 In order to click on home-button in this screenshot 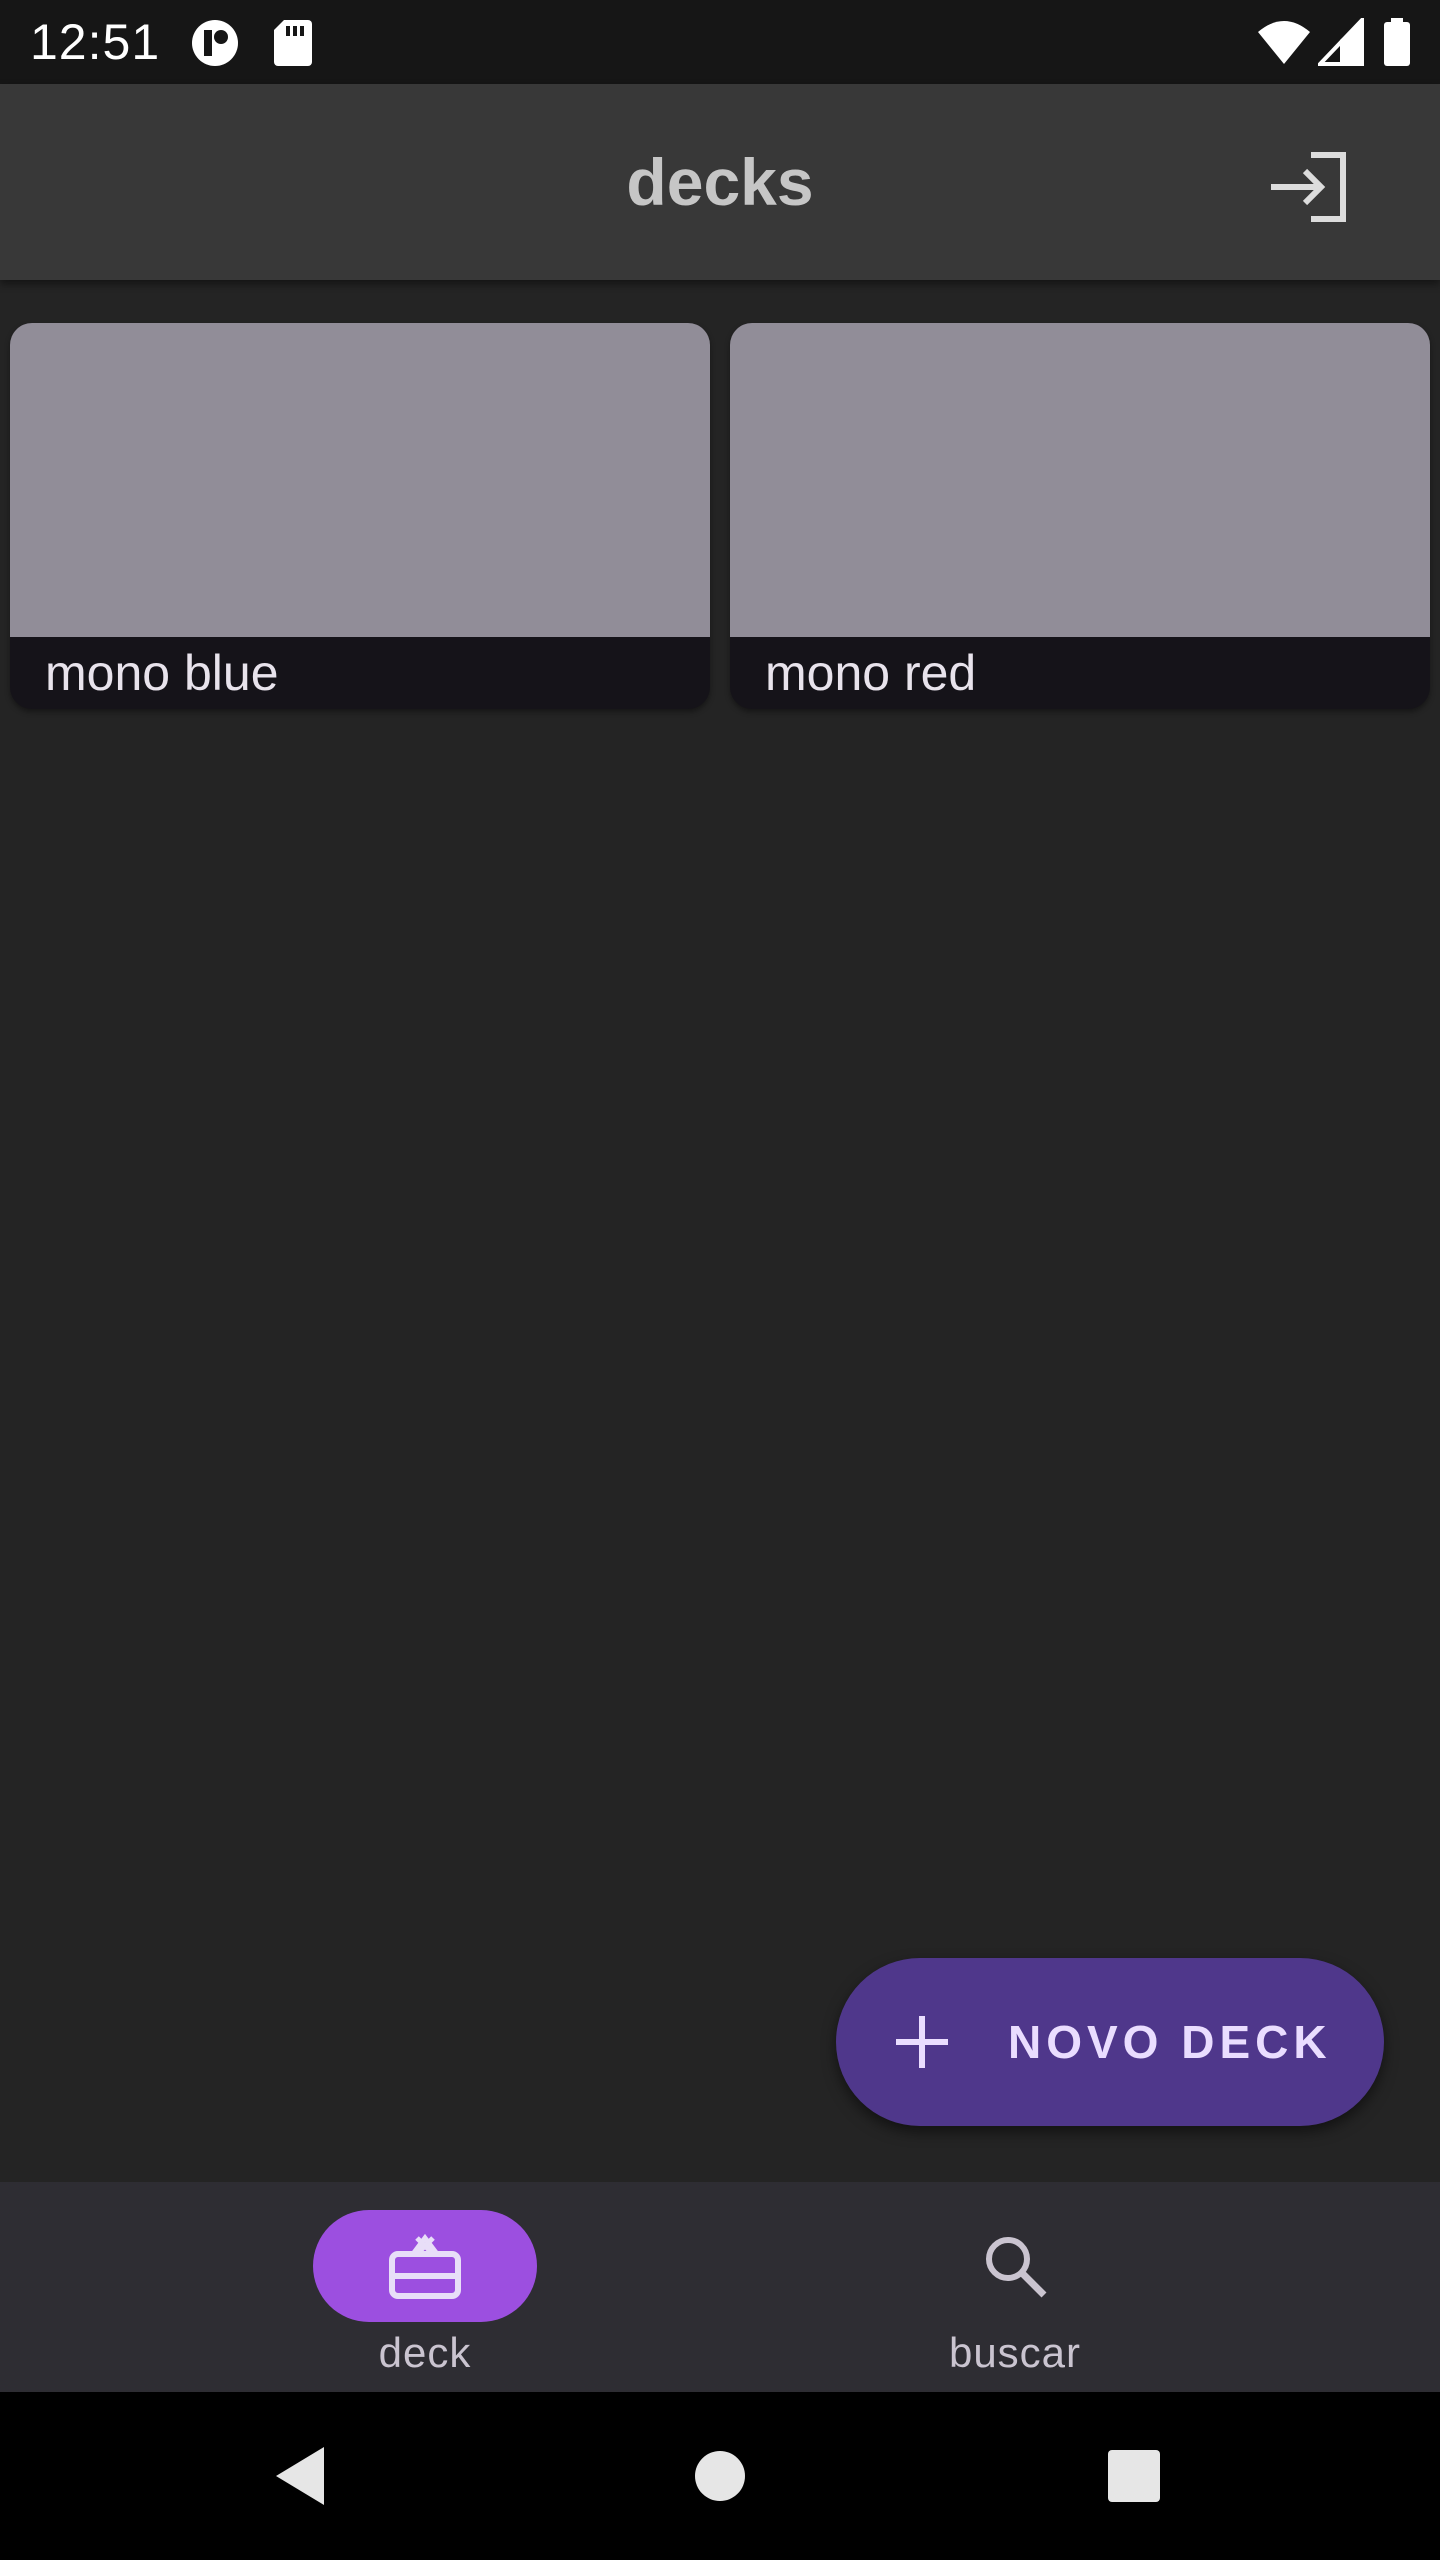, I will do `click(720, 2476)`.